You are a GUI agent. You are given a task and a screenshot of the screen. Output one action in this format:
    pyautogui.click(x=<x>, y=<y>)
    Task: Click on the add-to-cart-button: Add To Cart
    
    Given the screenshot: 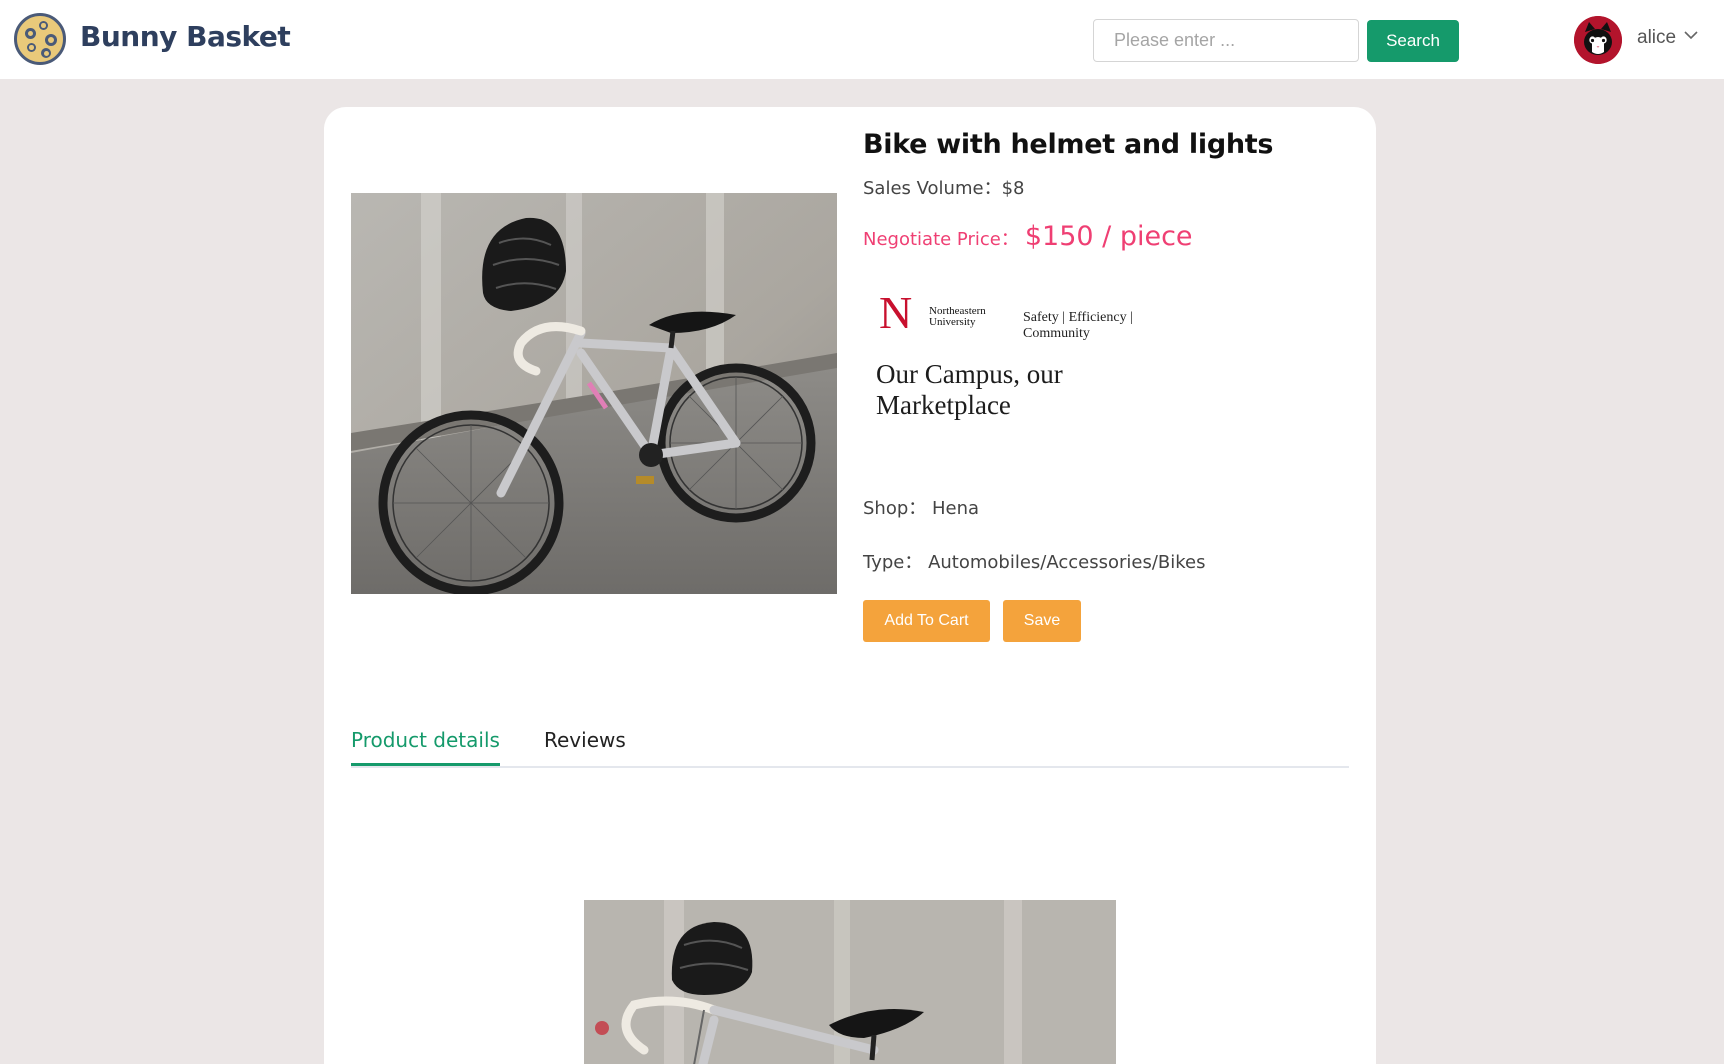 What is the action you would take?
    pyautogui.click(x=926, y=621)
    